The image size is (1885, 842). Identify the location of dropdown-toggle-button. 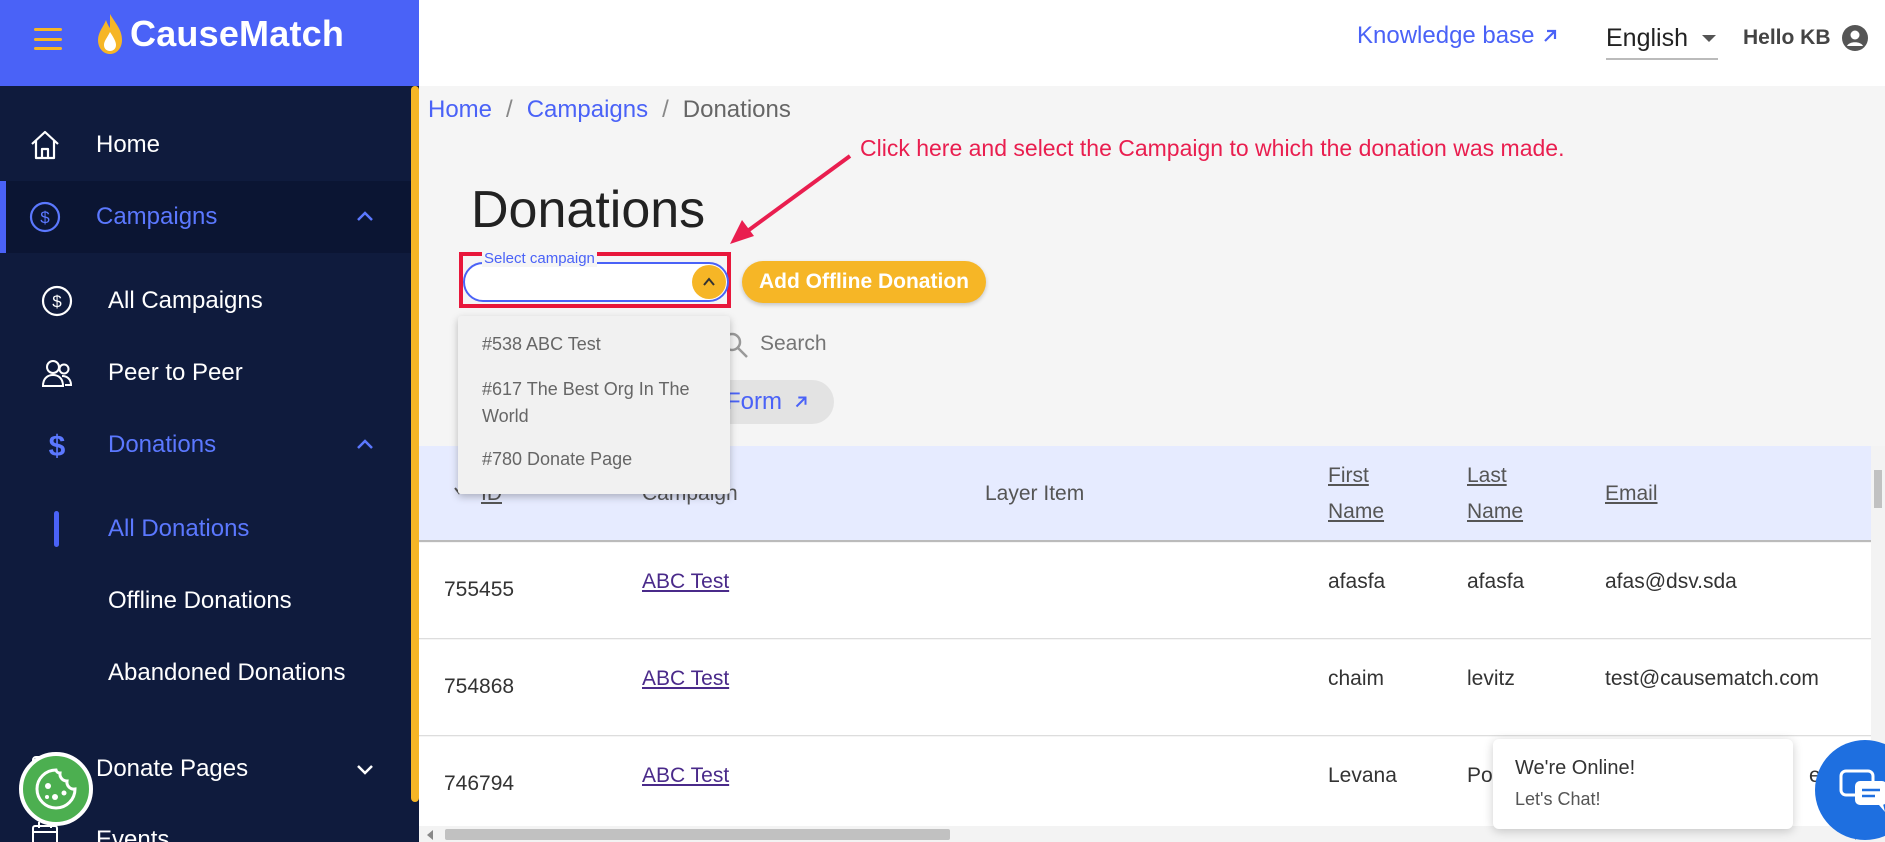
(709, 282).